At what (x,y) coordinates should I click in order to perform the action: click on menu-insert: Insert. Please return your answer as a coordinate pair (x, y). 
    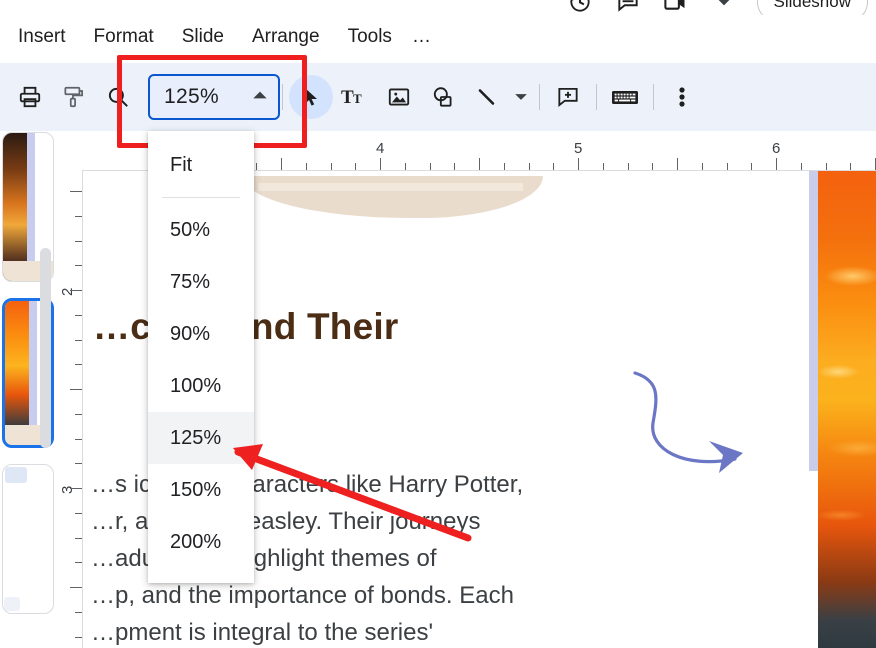
    Looking at the image, I should click on (42, 37).